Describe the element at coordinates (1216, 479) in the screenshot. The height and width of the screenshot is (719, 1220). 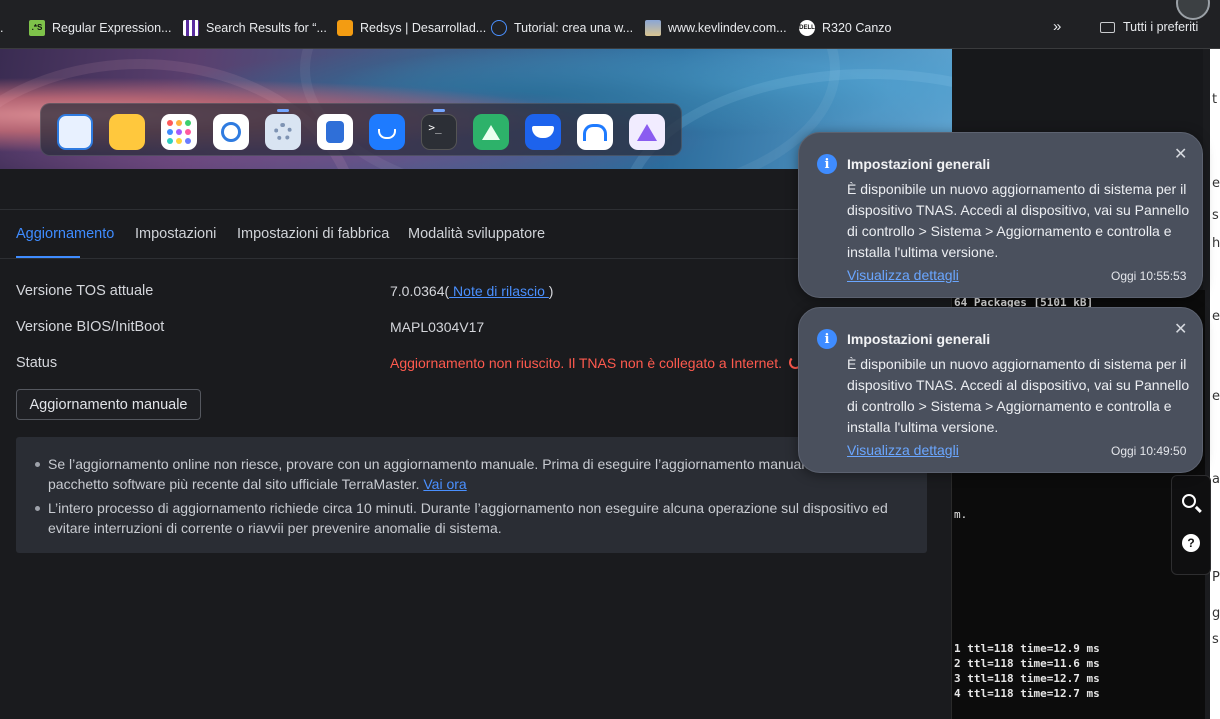
I see `edge-text: a` at that location.